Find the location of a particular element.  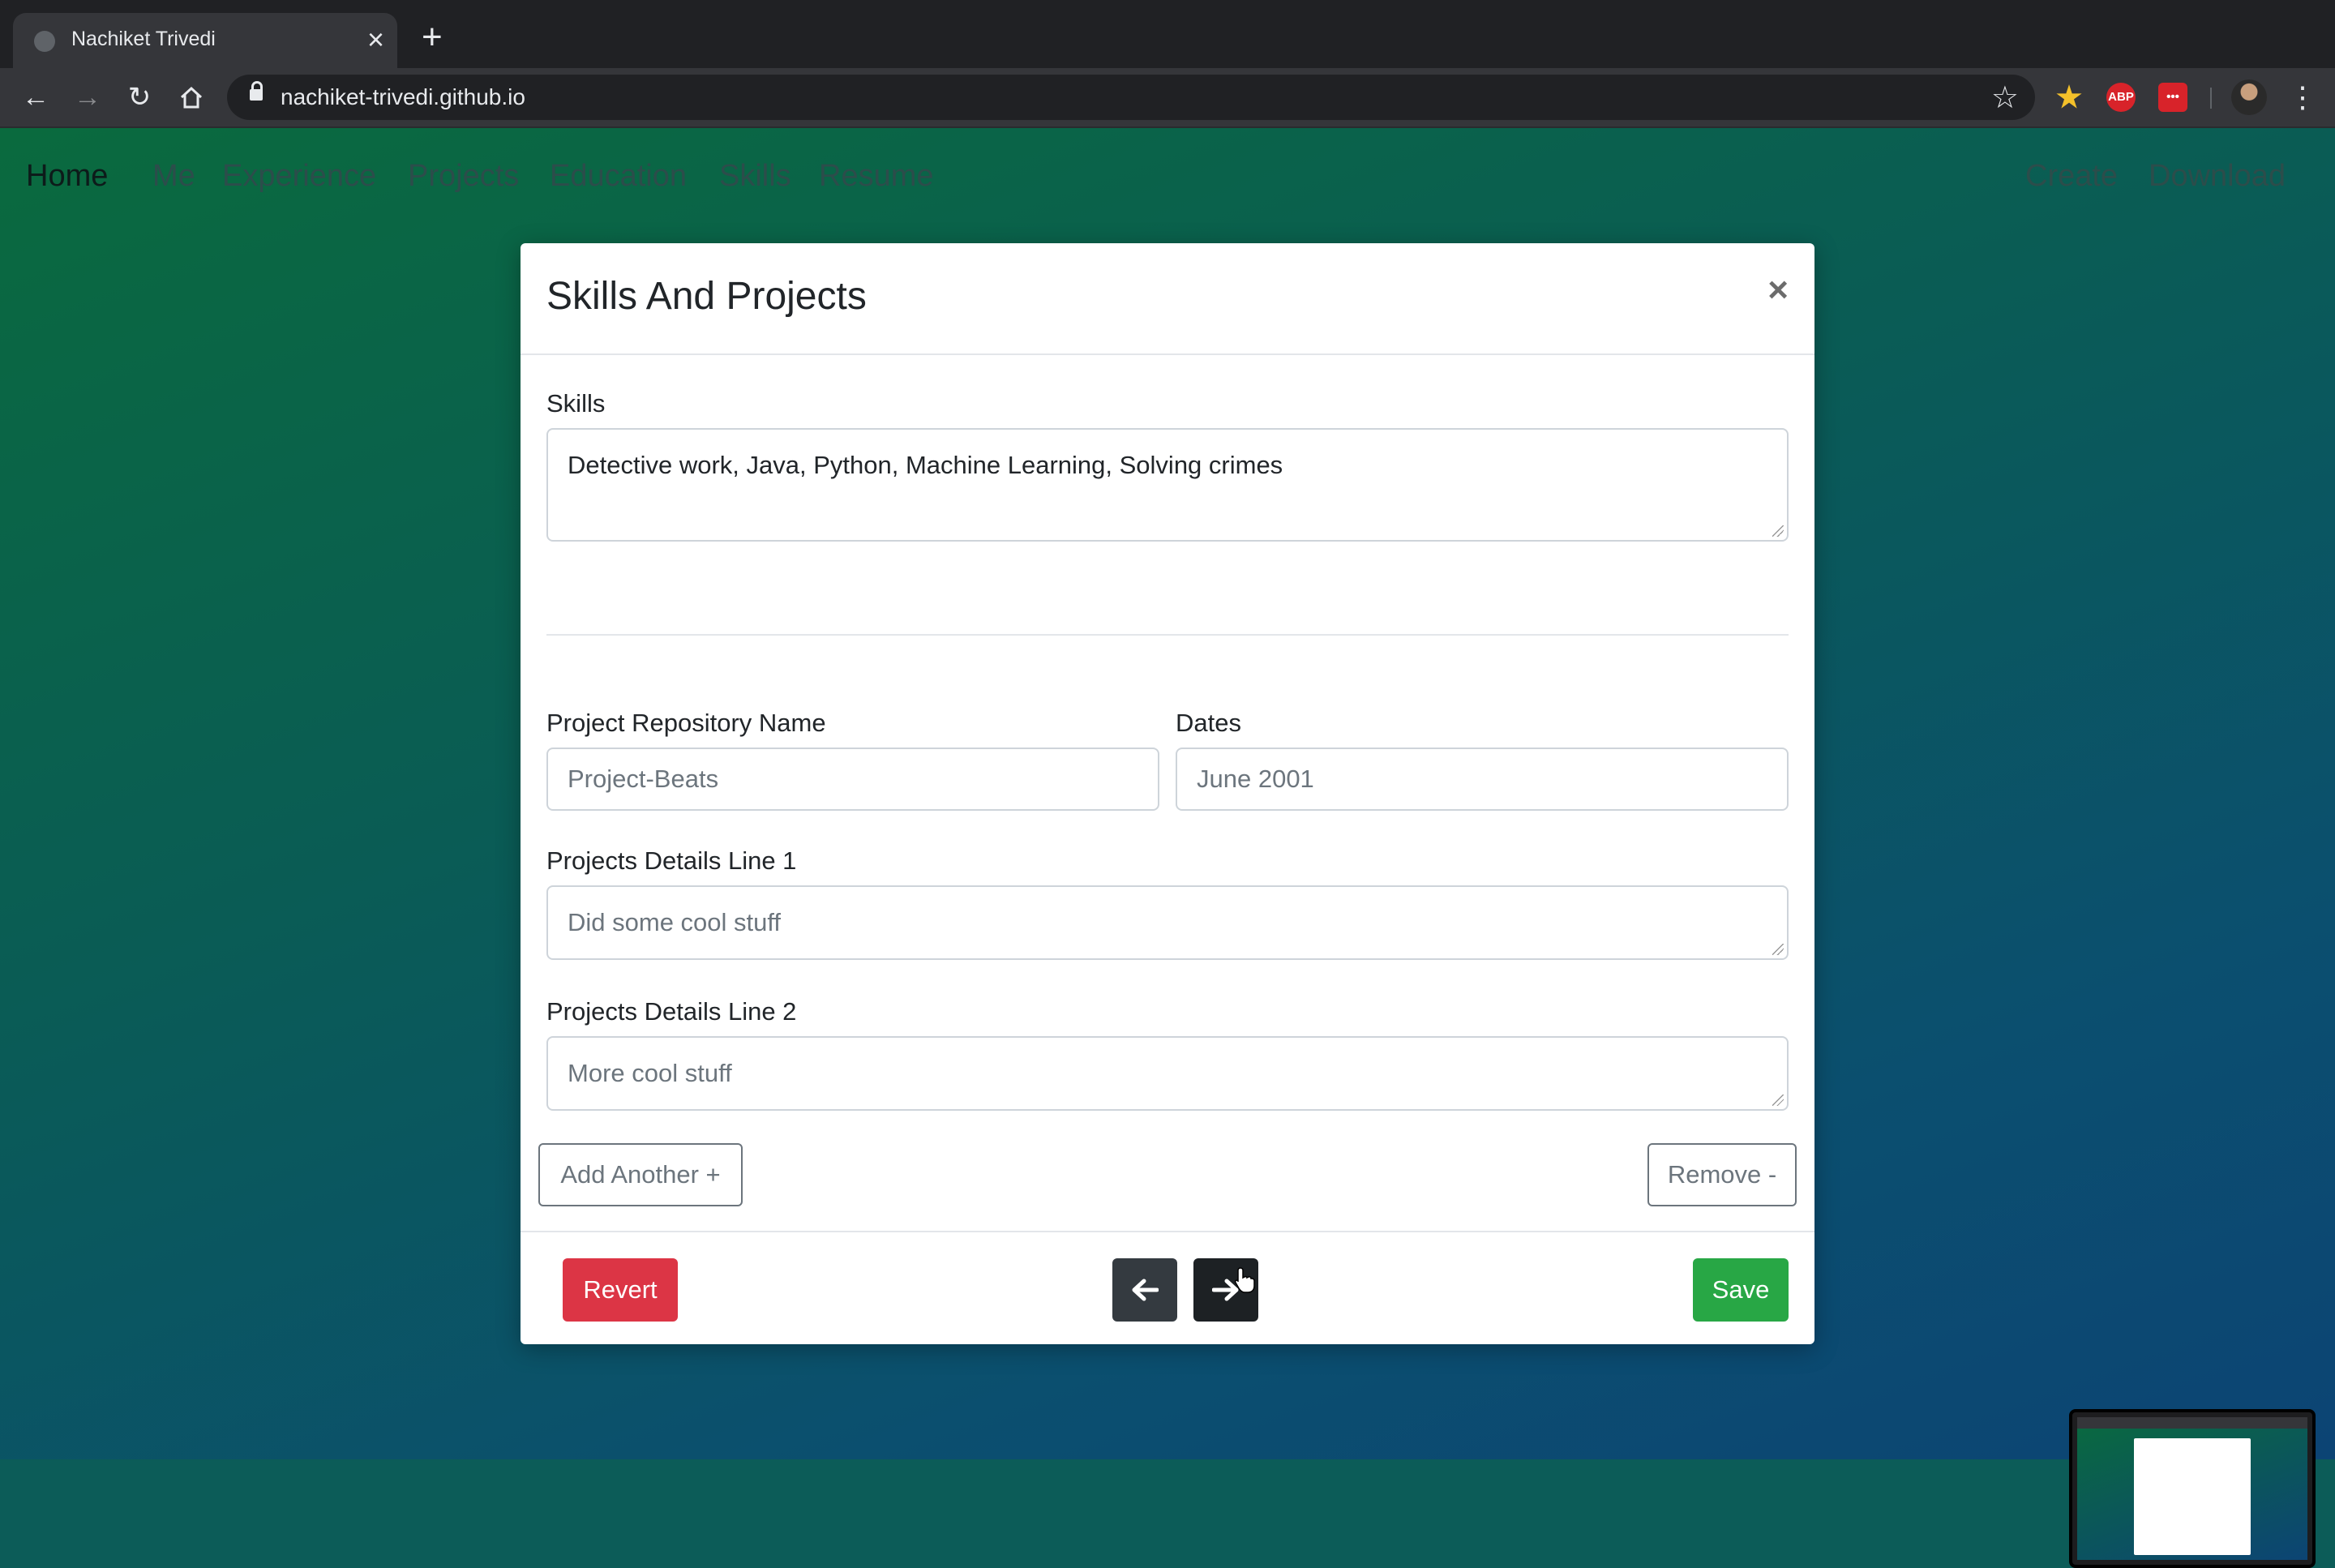

dates-label: Dates is located at coordinates (1208, 723).